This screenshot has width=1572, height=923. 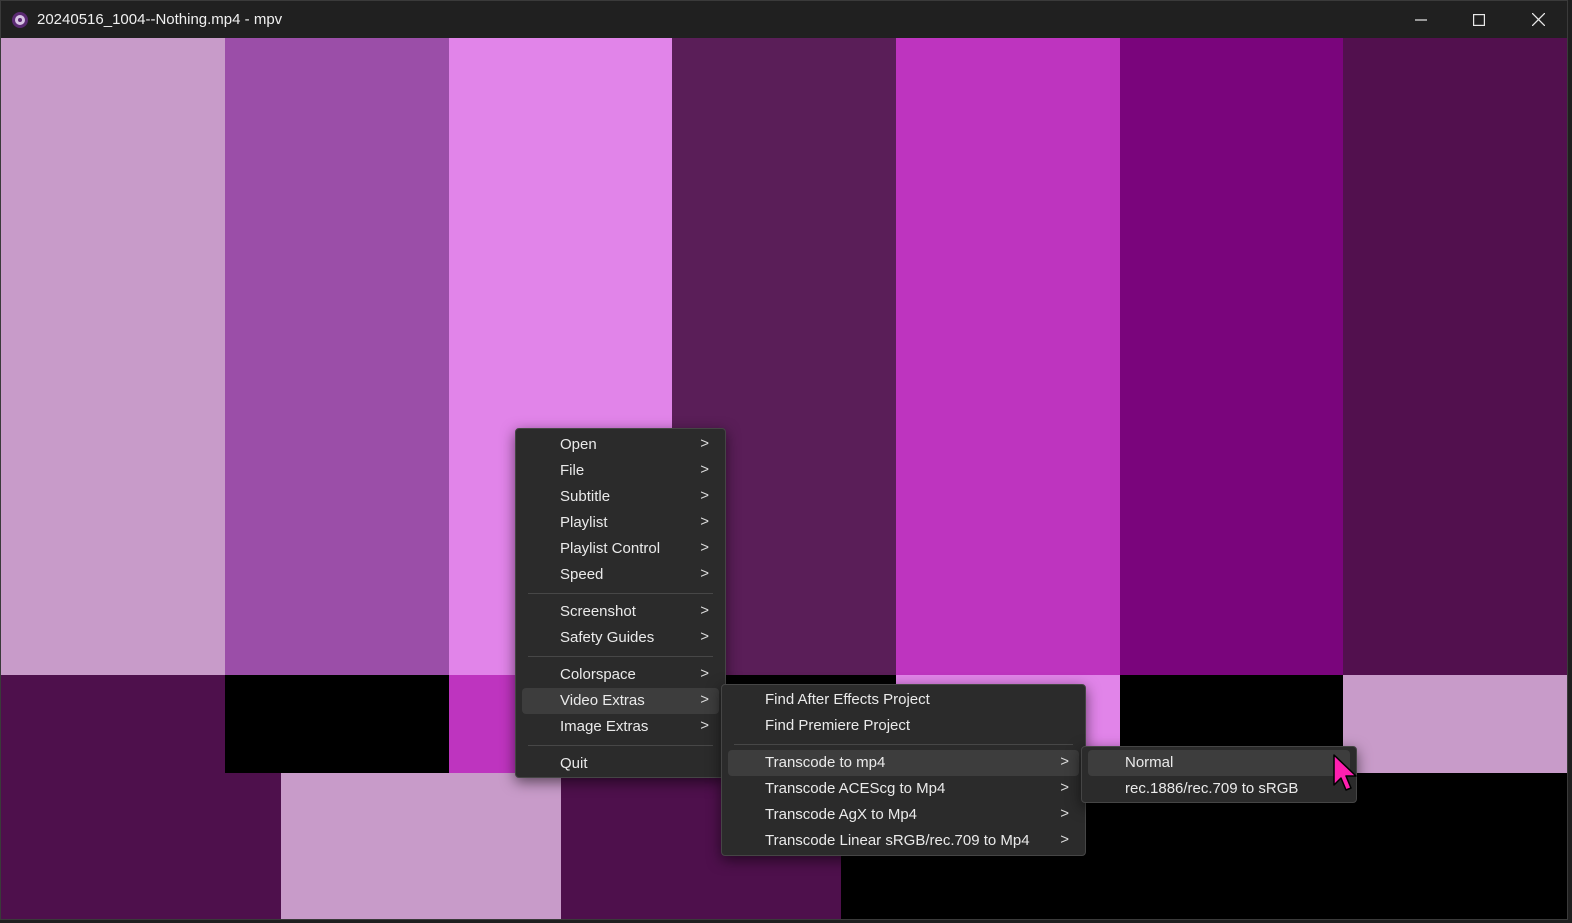 What do you see at coordinates (897, 840) in the screenshot?
I see `menu-item-label: Transcode Linear sRGB/rec.709 to Mp4` at bounding box center [897, 840].